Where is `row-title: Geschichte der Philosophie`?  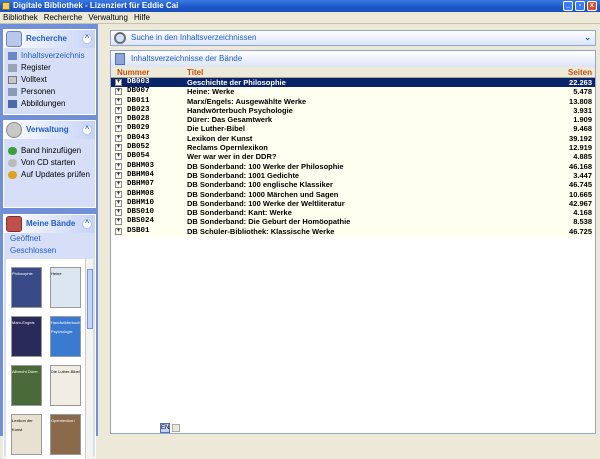 row-title: Geschichte der Philosophie is located at coordinates (236, 82).